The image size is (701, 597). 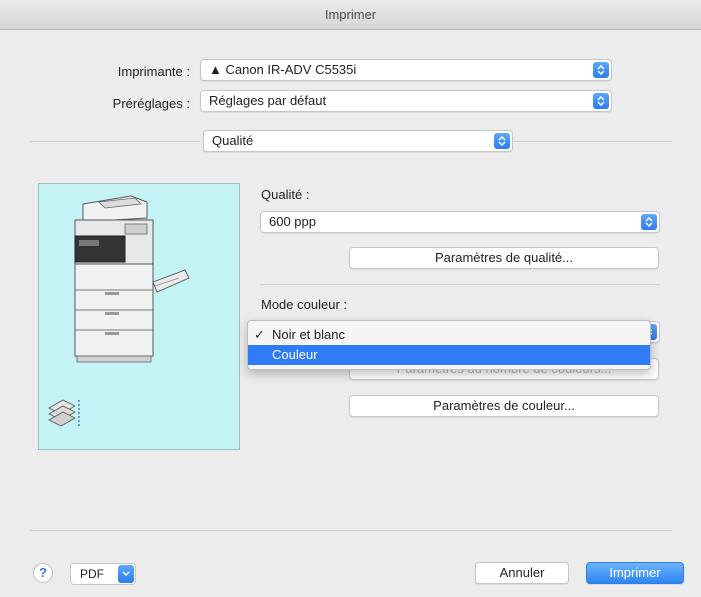 What do you see at coordinates (358, 141) in the screenshot?
I see `pane-popup: Qualité` at bounding box center [358, 141].